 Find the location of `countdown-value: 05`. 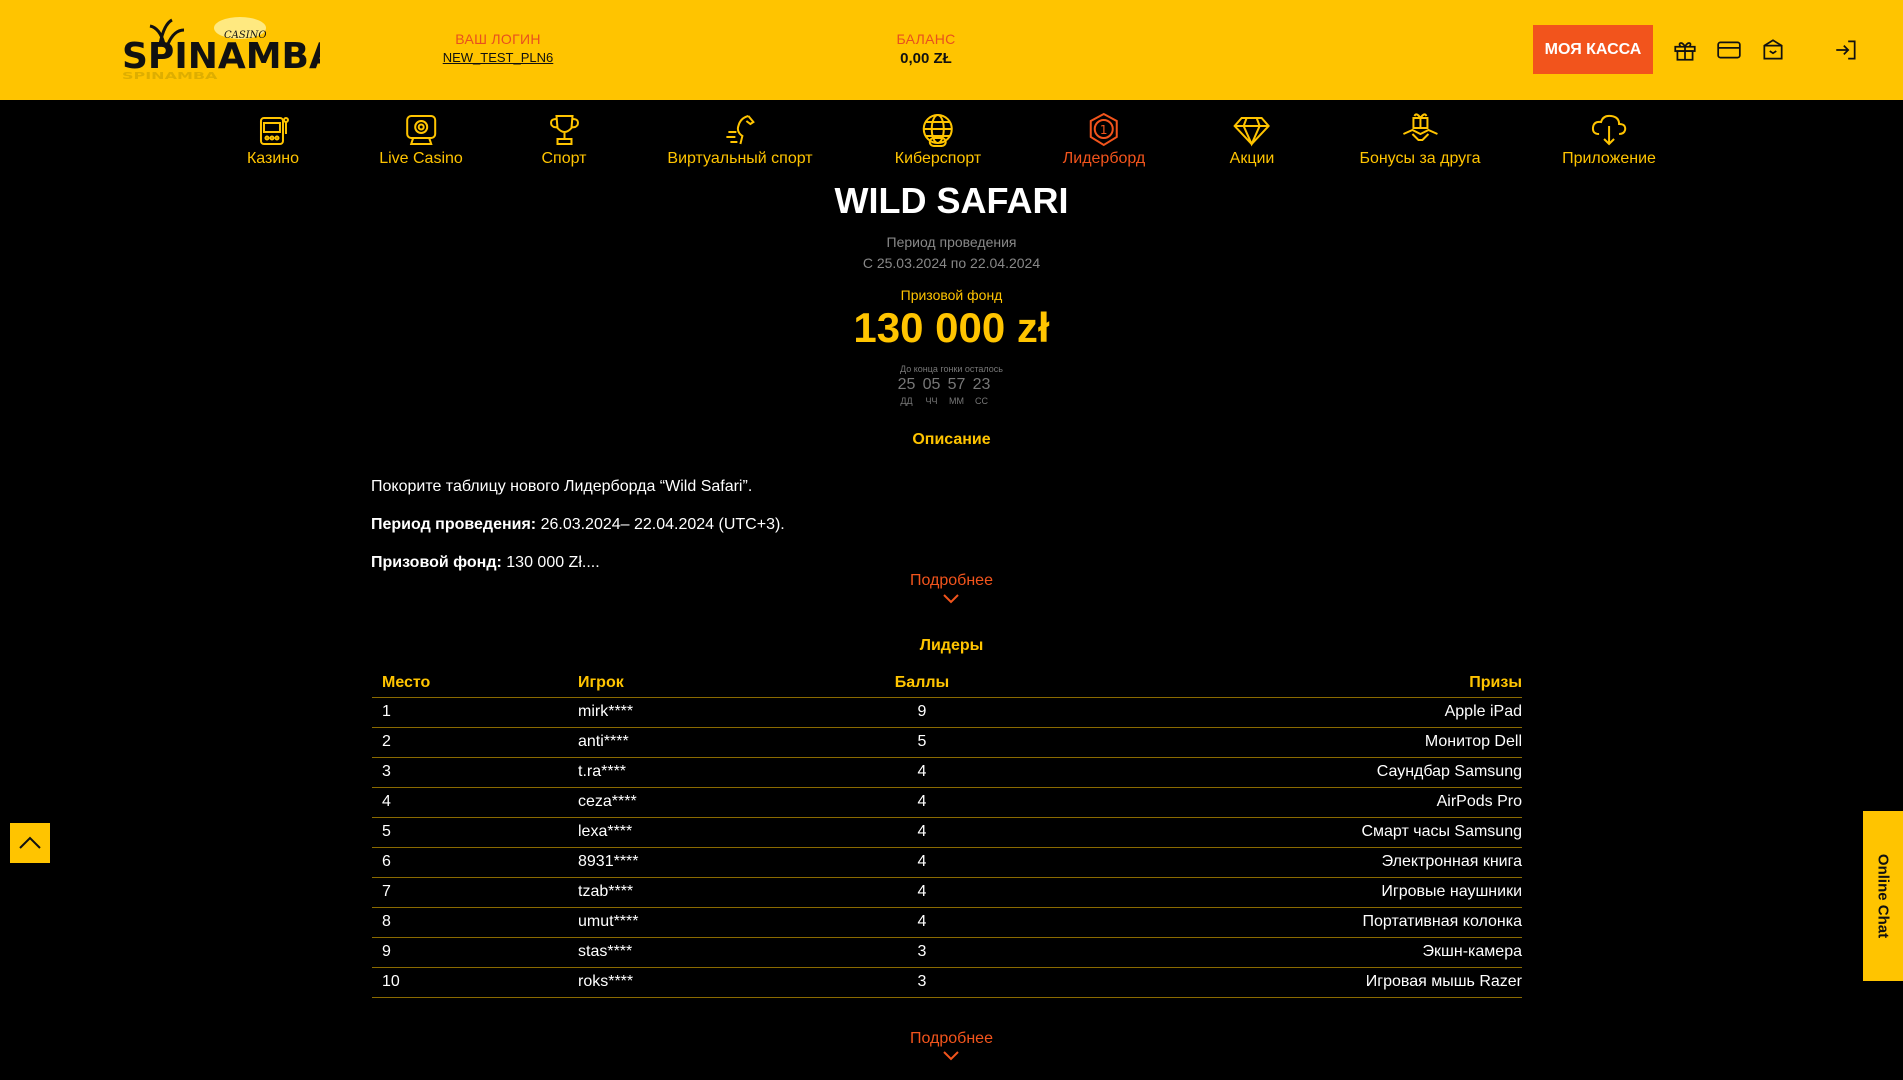

countdown-value: 05 is located at coordinates (931, 384).